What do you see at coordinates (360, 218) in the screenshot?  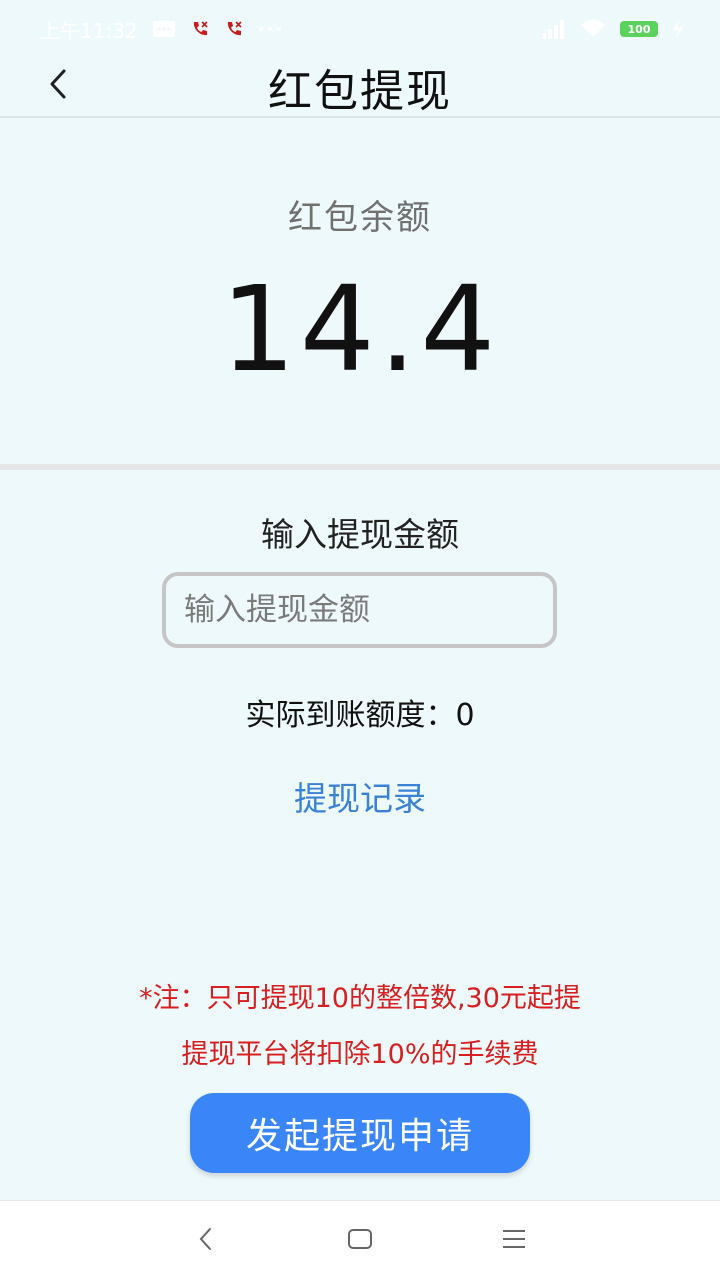 I see `balance-label: 红包余额` at bounding box center [360, 218].